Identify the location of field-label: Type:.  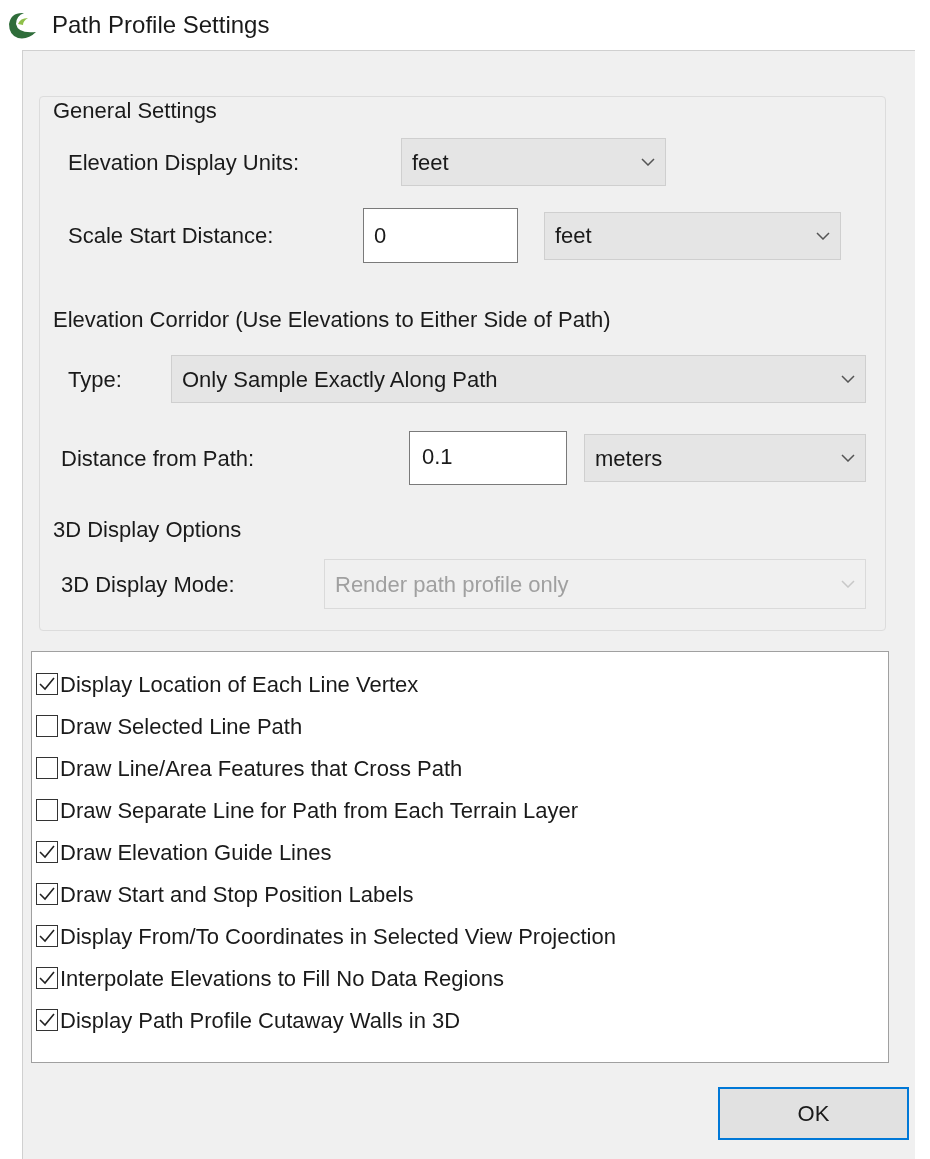
(95, 379).